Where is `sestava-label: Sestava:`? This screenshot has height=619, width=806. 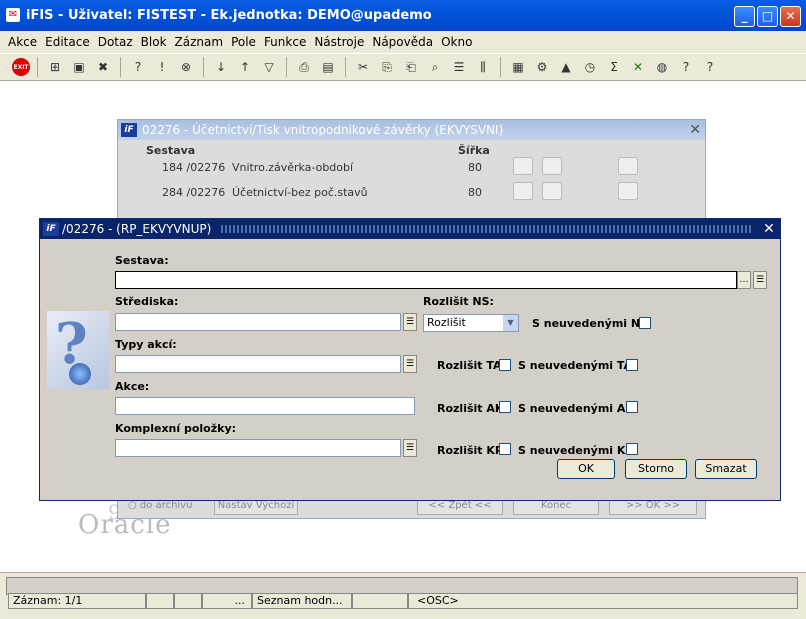
sestava-label: Sestava: is located at coordinates (142, 260).